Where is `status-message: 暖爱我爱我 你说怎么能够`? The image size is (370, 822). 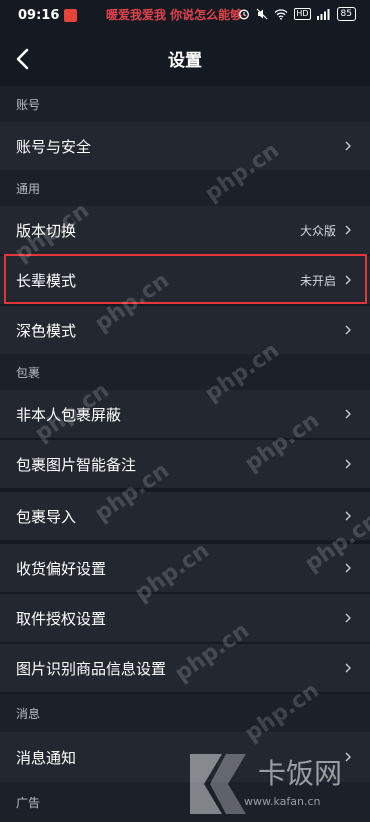 status-message: 暖爱我爱我 你说怎么能够 is located at coordinates (174, 15).